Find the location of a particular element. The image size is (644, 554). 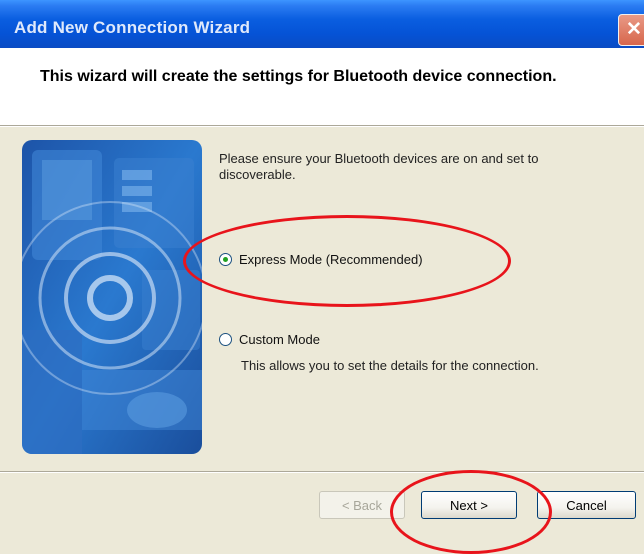

close-button: ✕ is located at coordinates (631, 30).